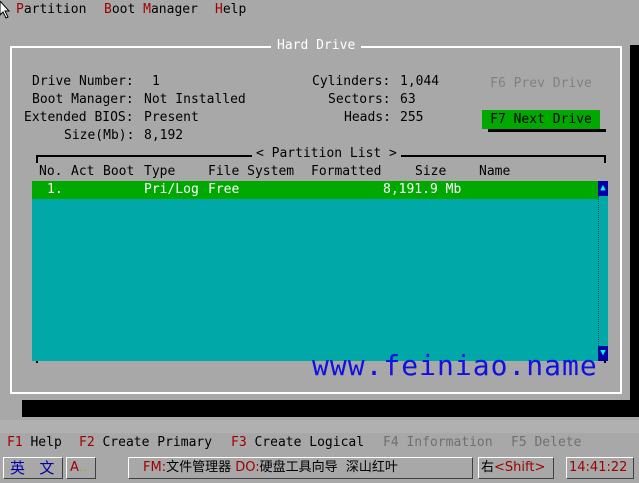  What do you see at coordinates (55, 189) in the screenshot?
I see `row-no: 1.` at bounding box center [55, 189].